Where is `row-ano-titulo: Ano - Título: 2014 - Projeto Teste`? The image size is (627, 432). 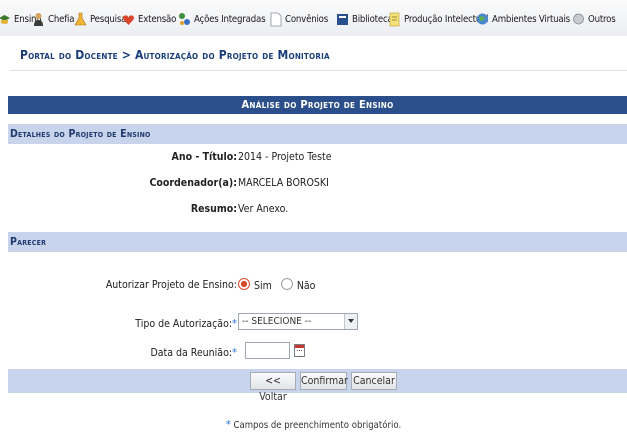
row-ano-titulo: Ano - Título: 2014 - Projeto Teste is located at coordinates (317, 157).